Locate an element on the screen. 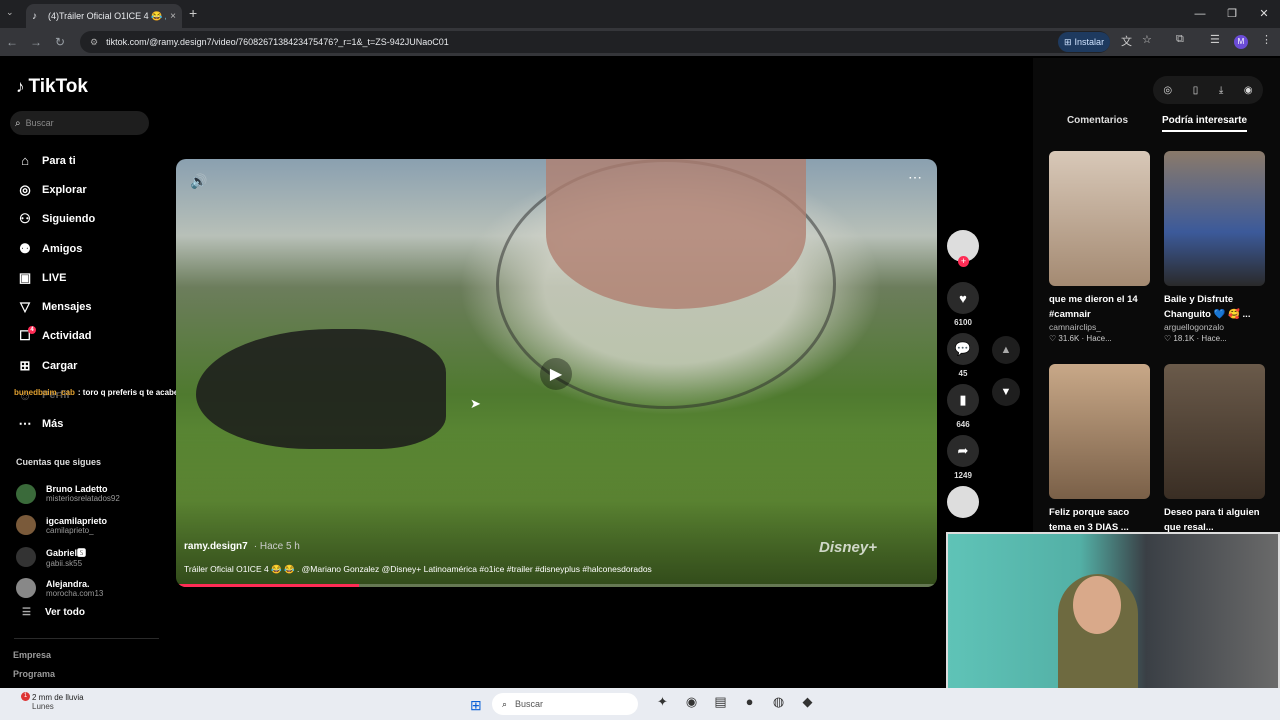 The image size is (1280, 720). browser-tab-active: ♪ (4)Tráiler Oficial O1ICE 4 😂 🔊 × is located at coordinates (104, 16).